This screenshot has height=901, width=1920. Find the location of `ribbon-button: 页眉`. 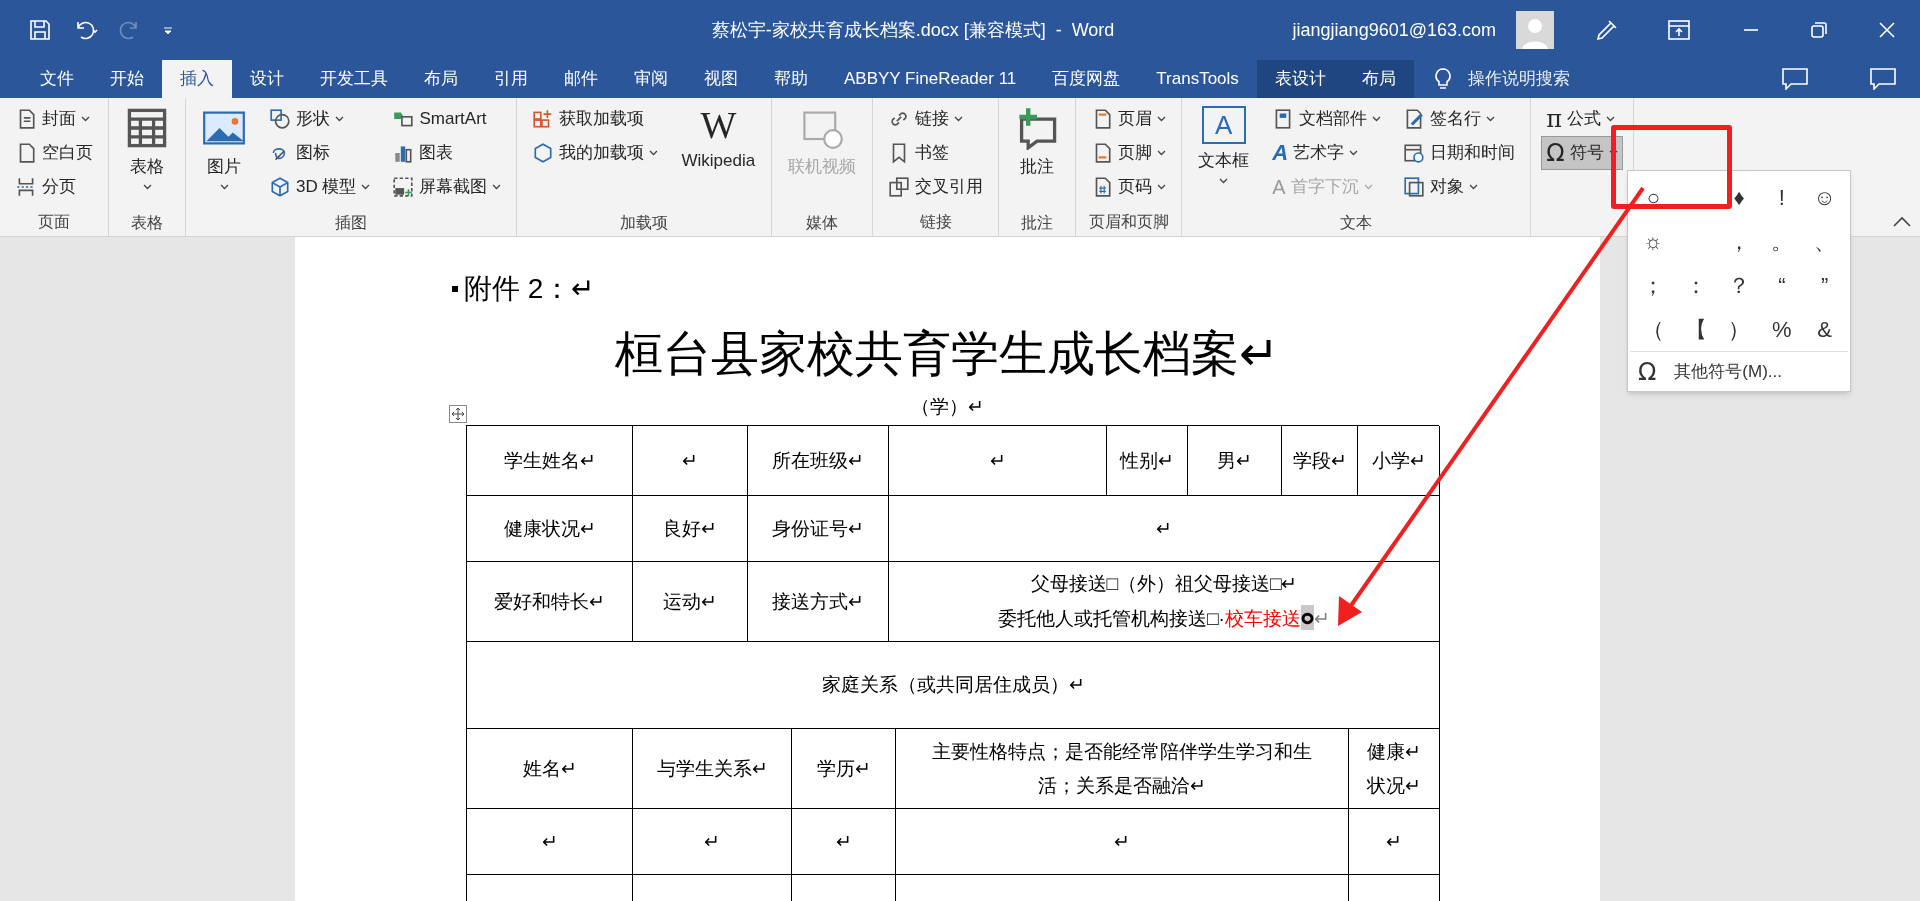

ribbon-button: 页眉 is located at coordinates (1129, 119).